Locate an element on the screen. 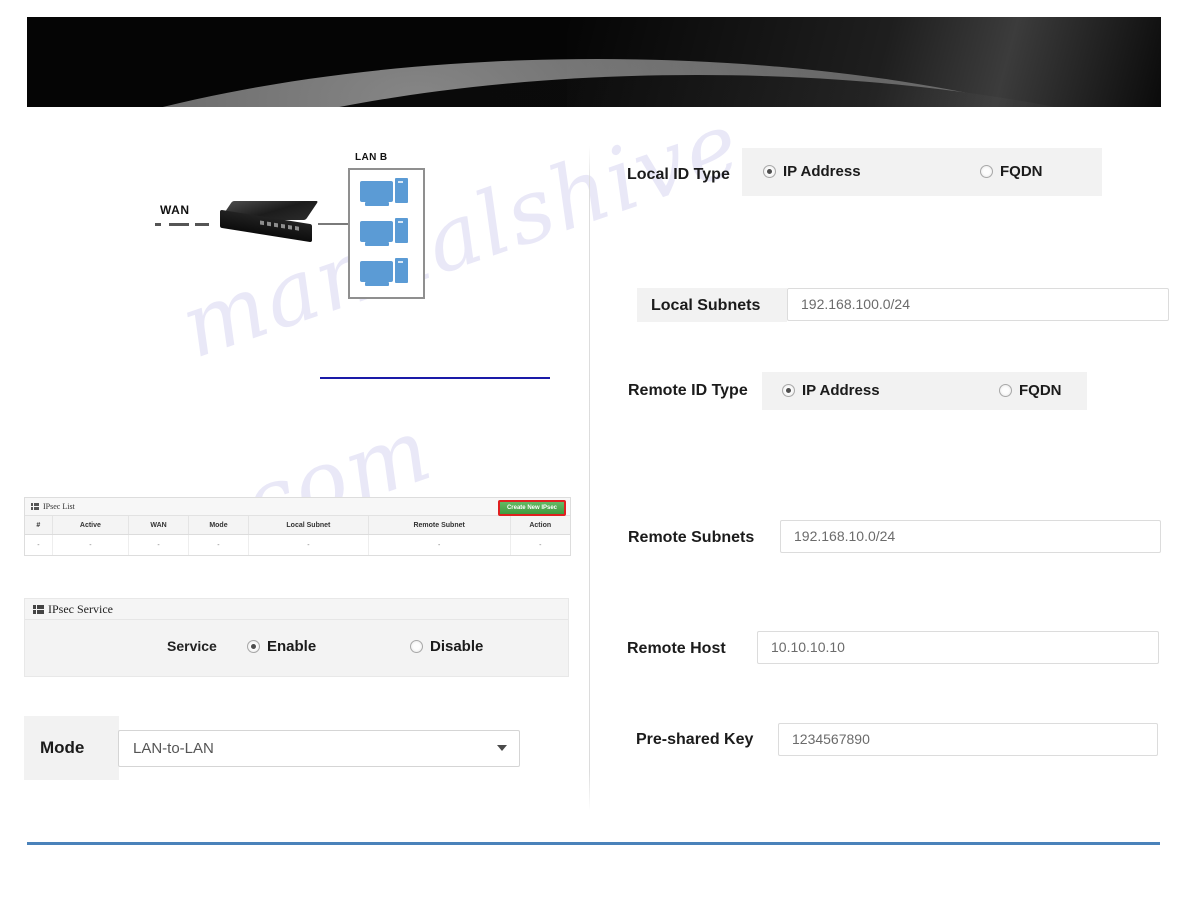  cell-index: - is located at coordinates (39, 544).